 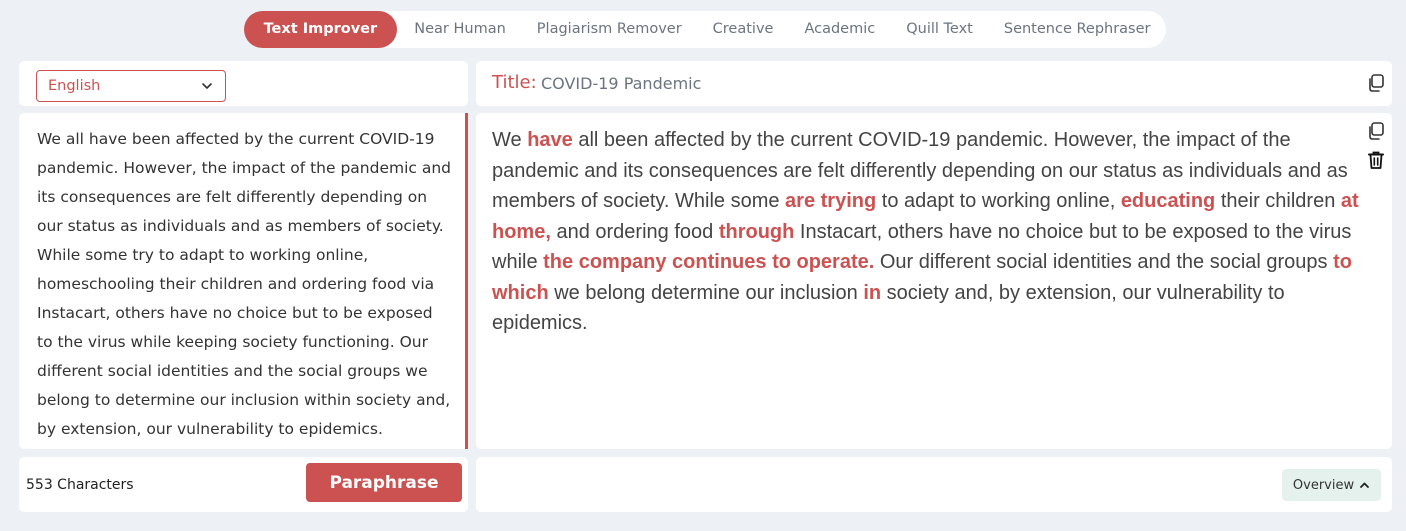 What do you see at coordinates (706, 292) in the screenshot?
I see `output-segment: we belong determine our inclusion` at bounding box center [706, 292].